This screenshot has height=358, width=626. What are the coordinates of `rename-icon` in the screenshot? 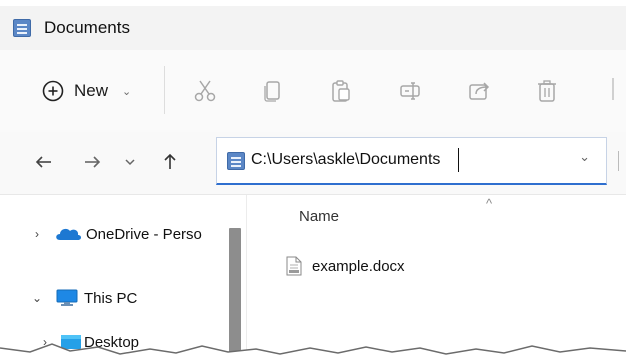 It's located at (410, 91).